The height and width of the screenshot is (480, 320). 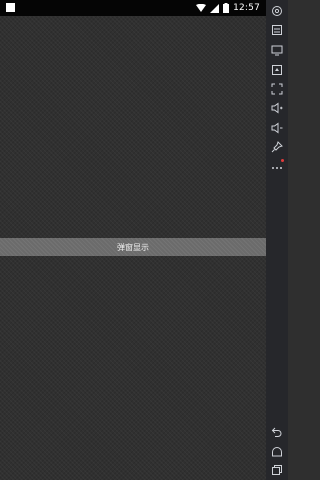 What do you see at coordinates (277, 470) in the screenshot?
I see `recents-icon` at bounding box center [277, 470].